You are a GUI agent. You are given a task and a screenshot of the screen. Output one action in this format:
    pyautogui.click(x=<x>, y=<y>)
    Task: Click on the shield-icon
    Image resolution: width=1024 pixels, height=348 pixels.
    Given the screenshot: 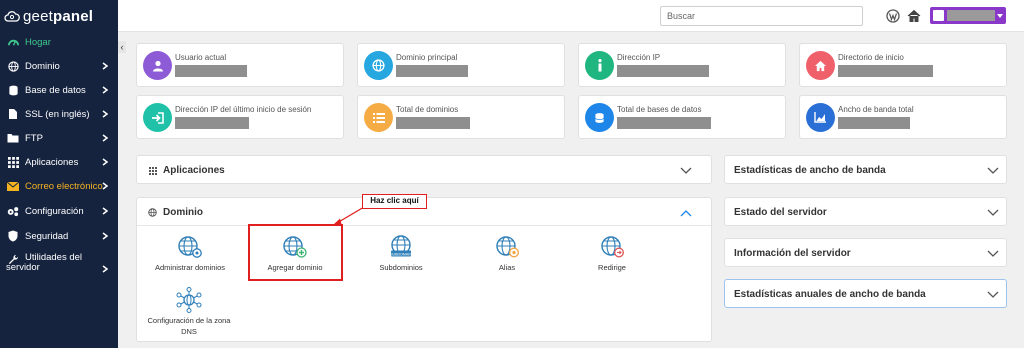 What is the action you would take?
    pyautogui.click(x=13, y=236)
    